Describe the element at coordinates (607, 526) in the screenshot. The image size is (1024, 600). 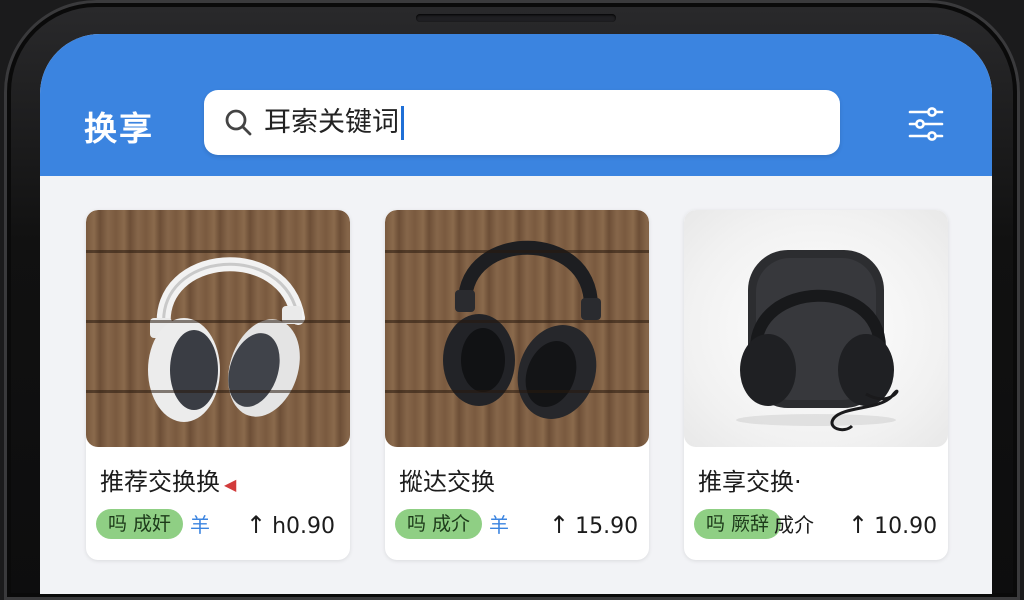
I see `price-value: 15.90` at that location.